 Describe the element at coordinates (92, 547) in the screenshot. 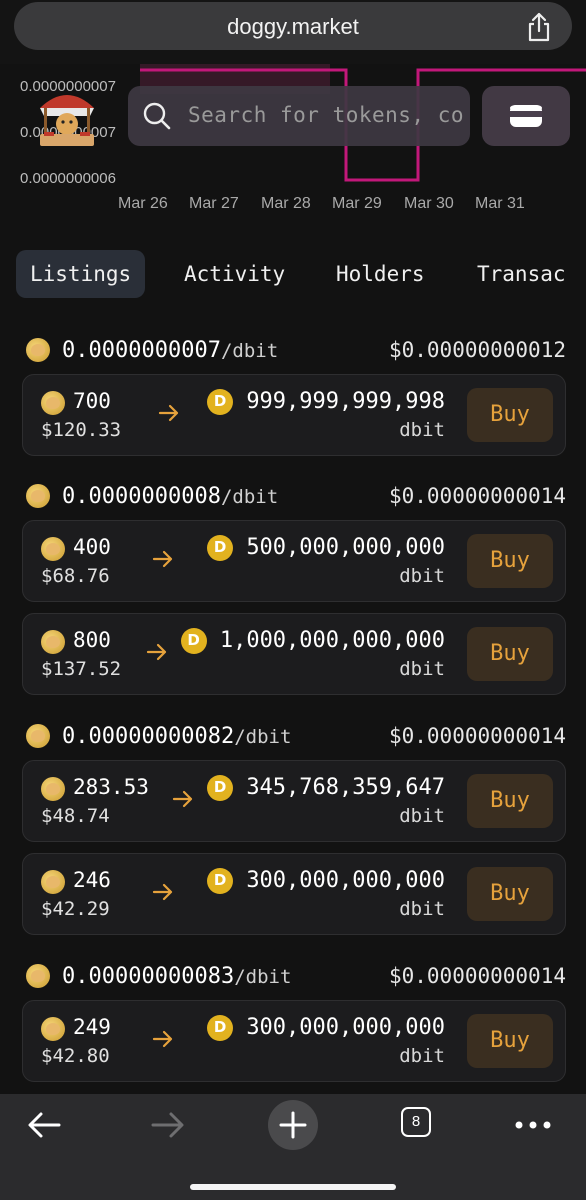

I see `listing-amount: 400` at that location.